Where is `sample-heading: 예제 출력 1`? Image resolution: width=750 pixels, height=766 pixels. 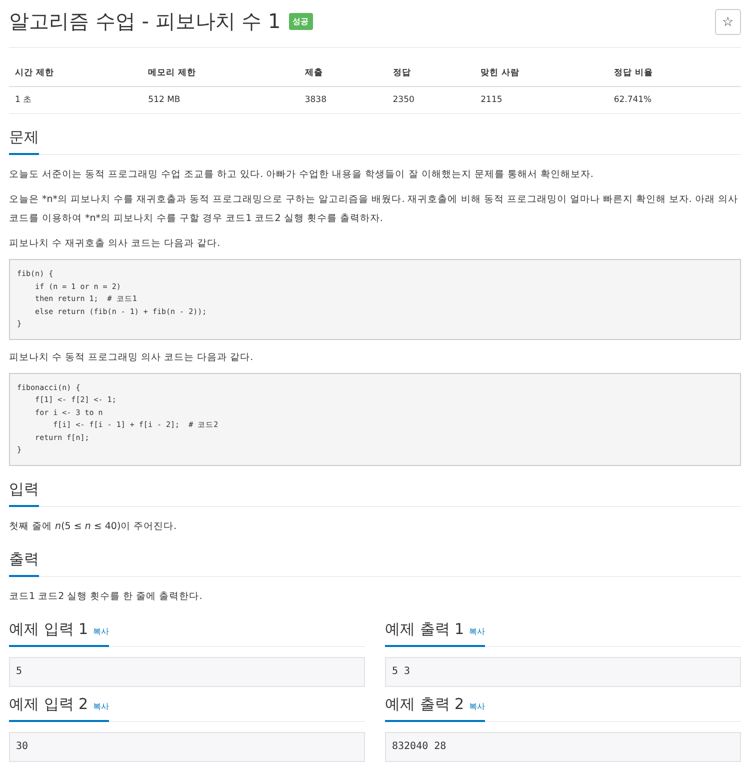 sample-heading: 예제 출력 1 is located at coordinates (424, 629).